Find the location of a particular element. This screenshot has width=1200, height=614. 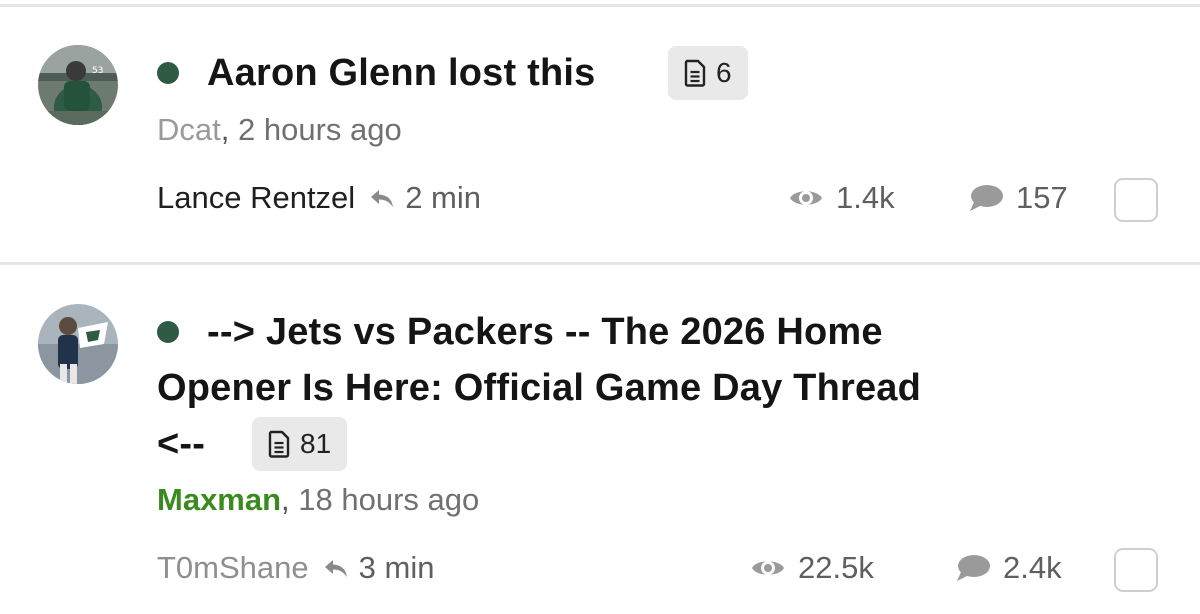

topic-meta: Maxman, 18 hours ago is located at coordinates (318, 500).